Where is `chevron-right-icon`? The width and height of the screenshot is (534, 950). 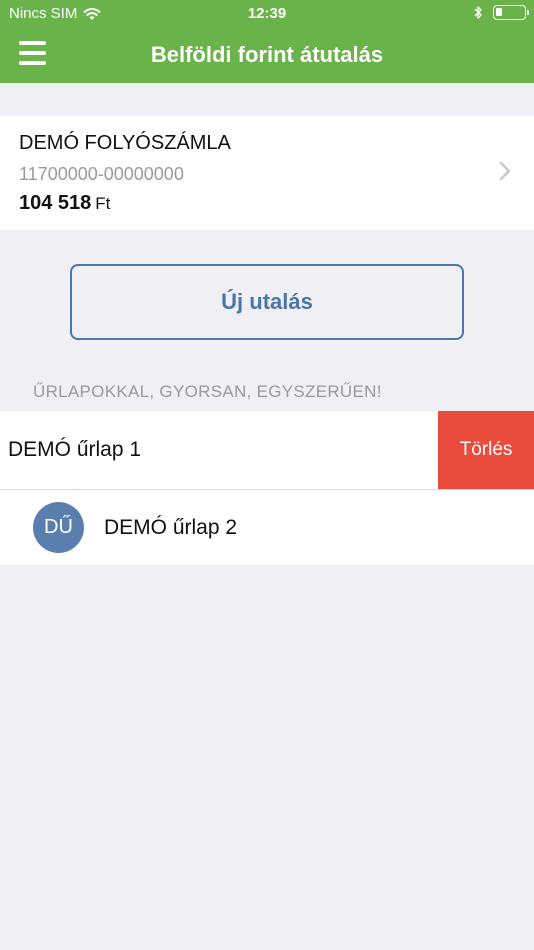 chevron-right-icon is located at coordinates (505, 171).